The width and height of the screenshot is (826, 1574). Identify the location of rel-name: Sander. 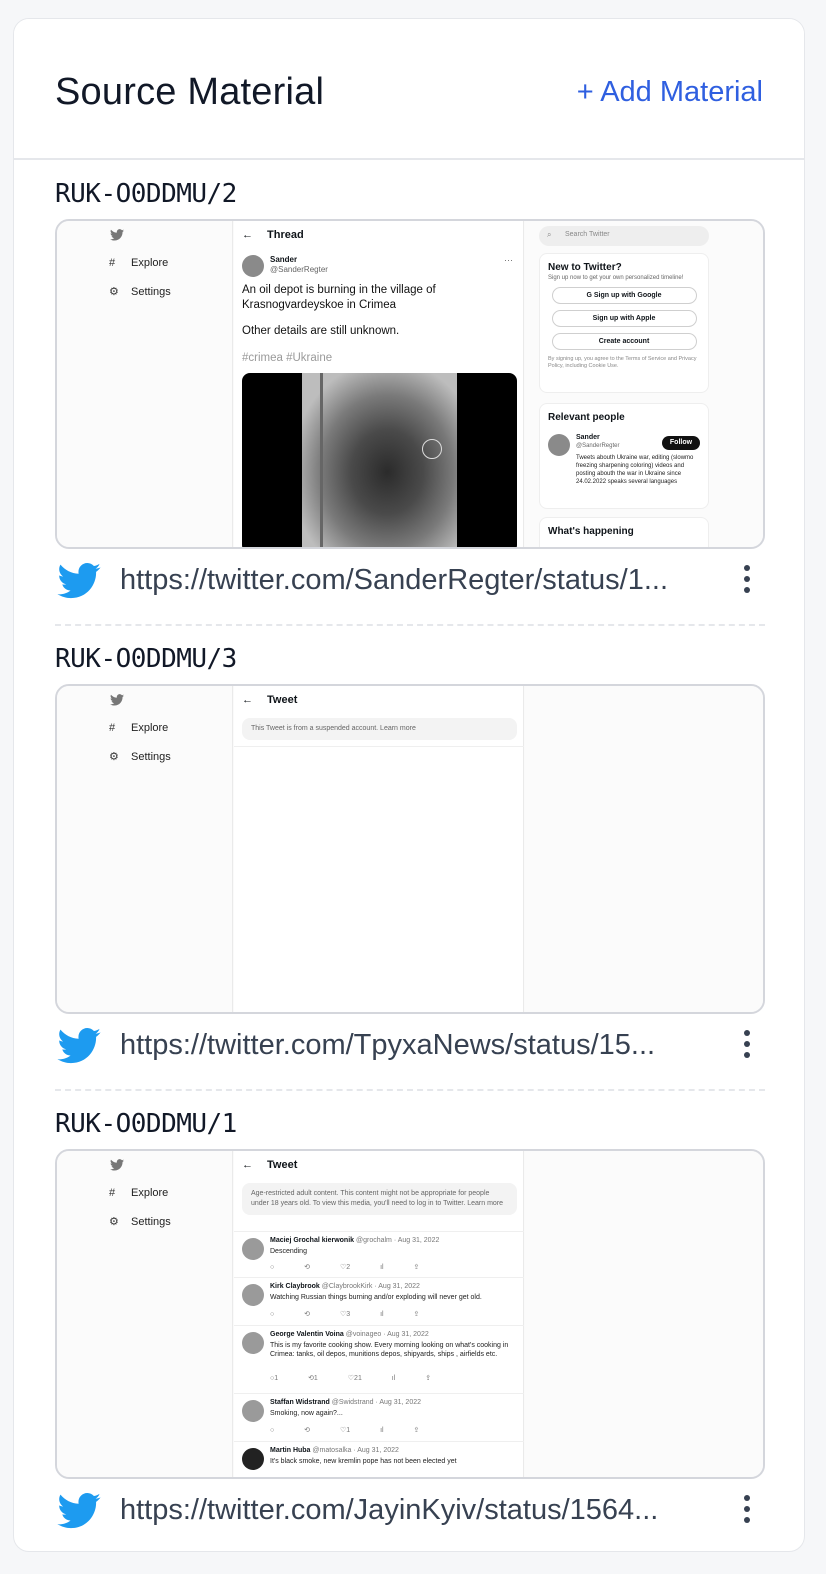
(588, 437).